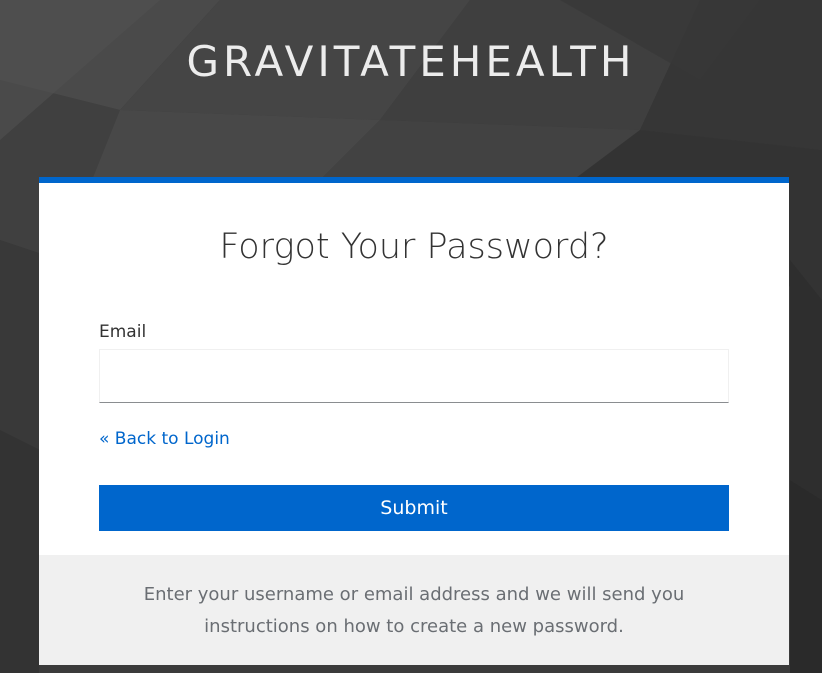  Describe the element at coordinates (414, 376) in the screenshot. I see `email-field` at that location.